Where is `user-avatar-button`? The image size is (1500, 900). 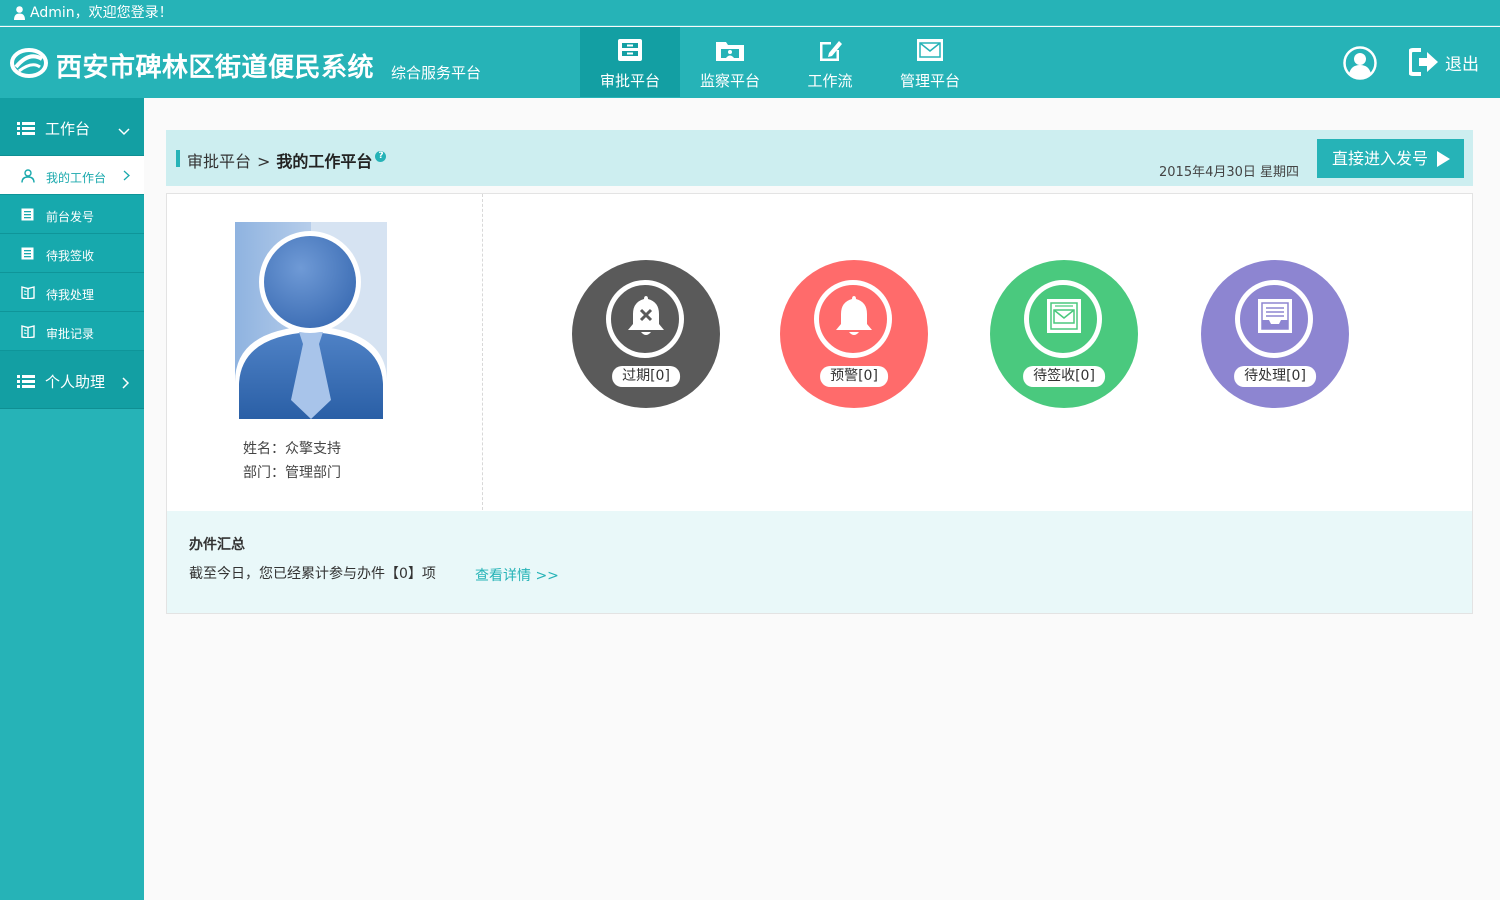 user-avatar-button is located at coordinates (1360, 65).